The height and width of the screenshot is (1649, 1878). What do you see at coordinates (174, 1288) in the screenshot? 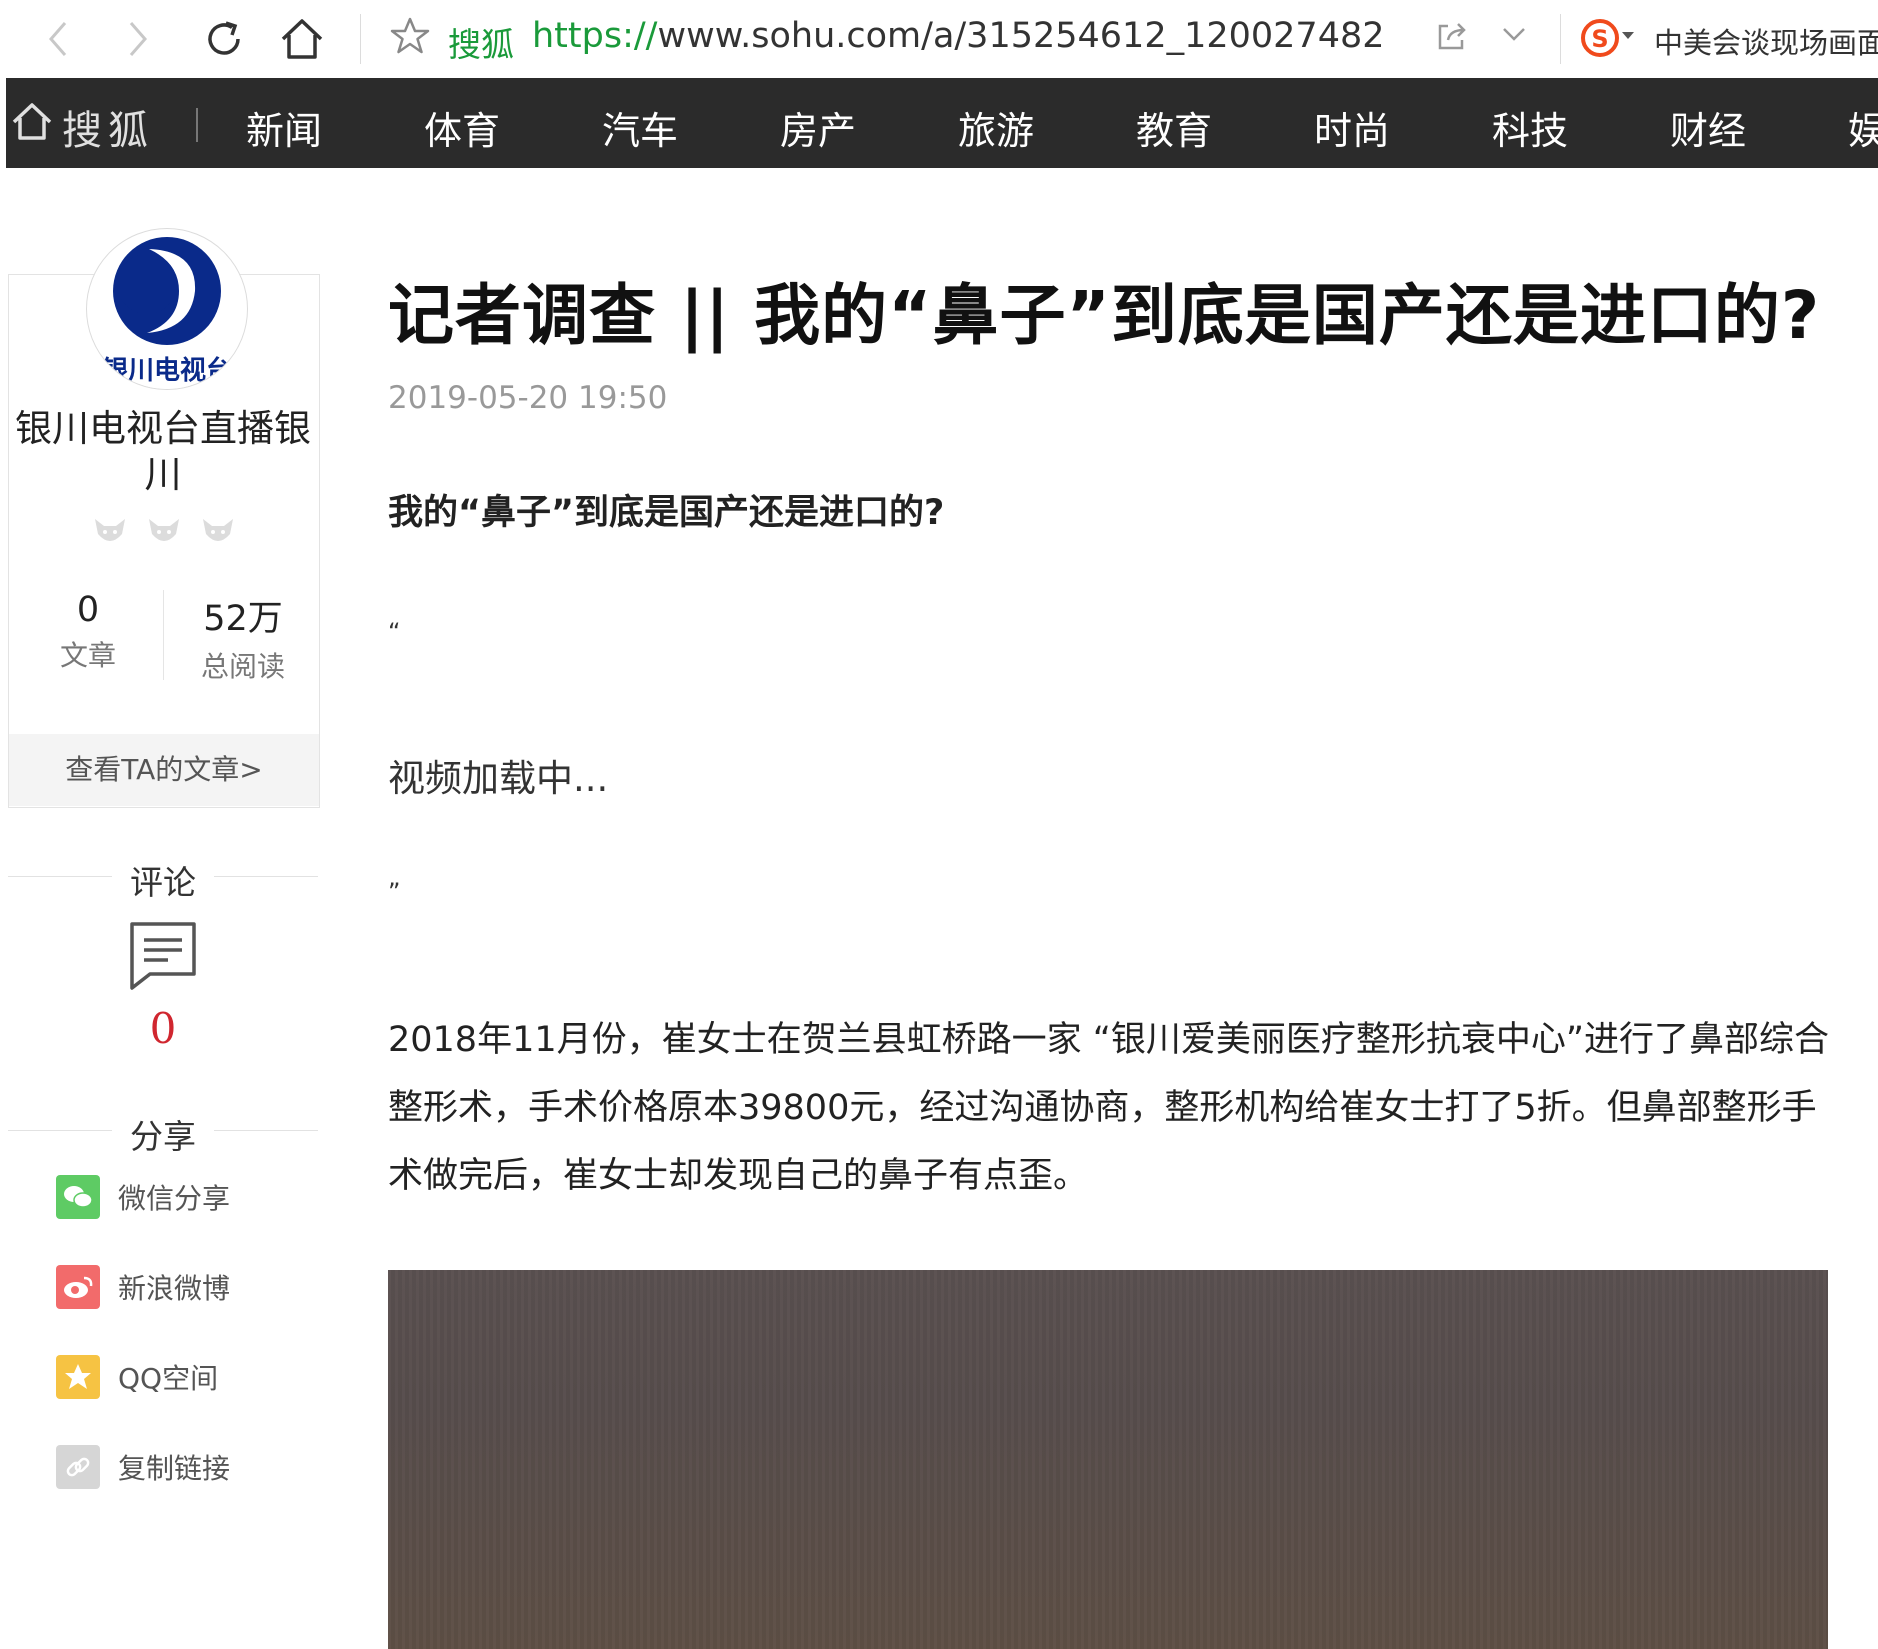
I see `share-weibo-label: 新浪微博` at bounding box center [174, 1288].